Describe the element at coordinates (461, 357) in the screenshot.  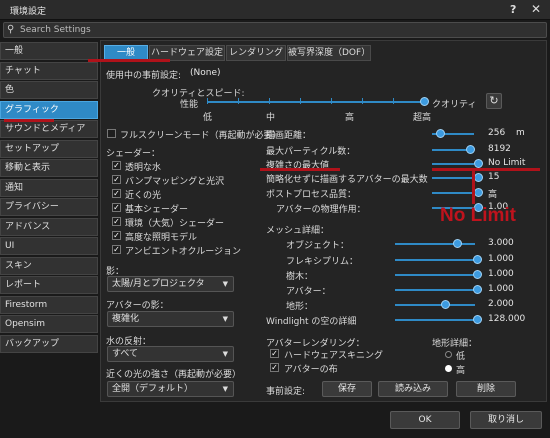
I see `terrain-low-label: 低` at that location.